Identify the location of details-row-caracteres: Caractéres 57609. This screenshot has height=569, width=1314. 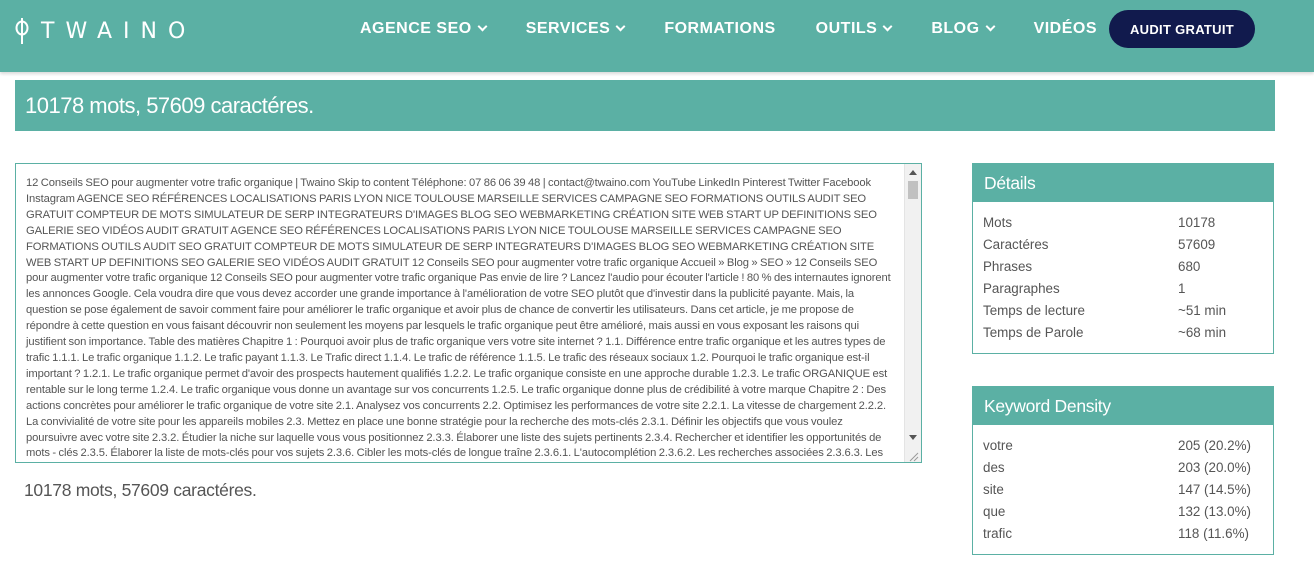
(1123, 244).